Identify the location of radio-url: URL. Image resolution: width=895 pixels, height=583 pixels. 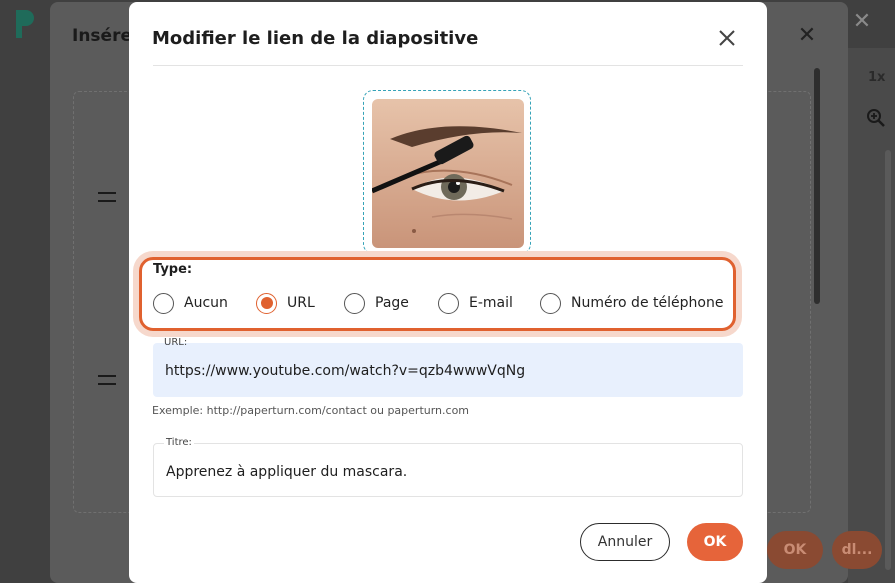
(285, 303).